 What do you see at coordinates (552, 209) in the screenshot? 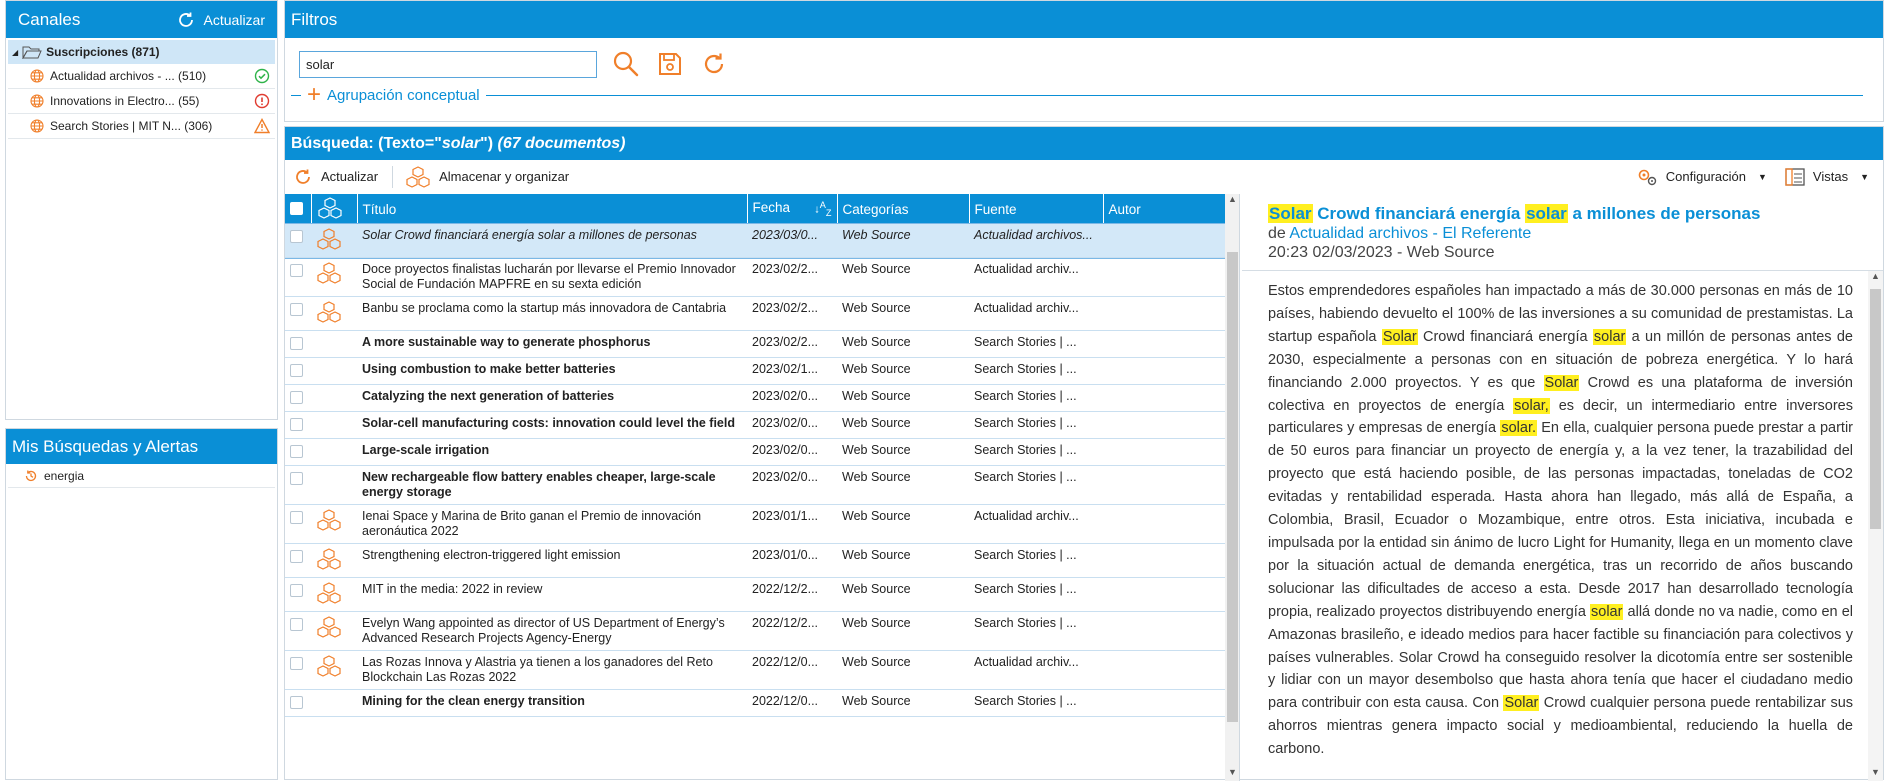
I see `column-header-title: Título` at bounding box center [552, 209].